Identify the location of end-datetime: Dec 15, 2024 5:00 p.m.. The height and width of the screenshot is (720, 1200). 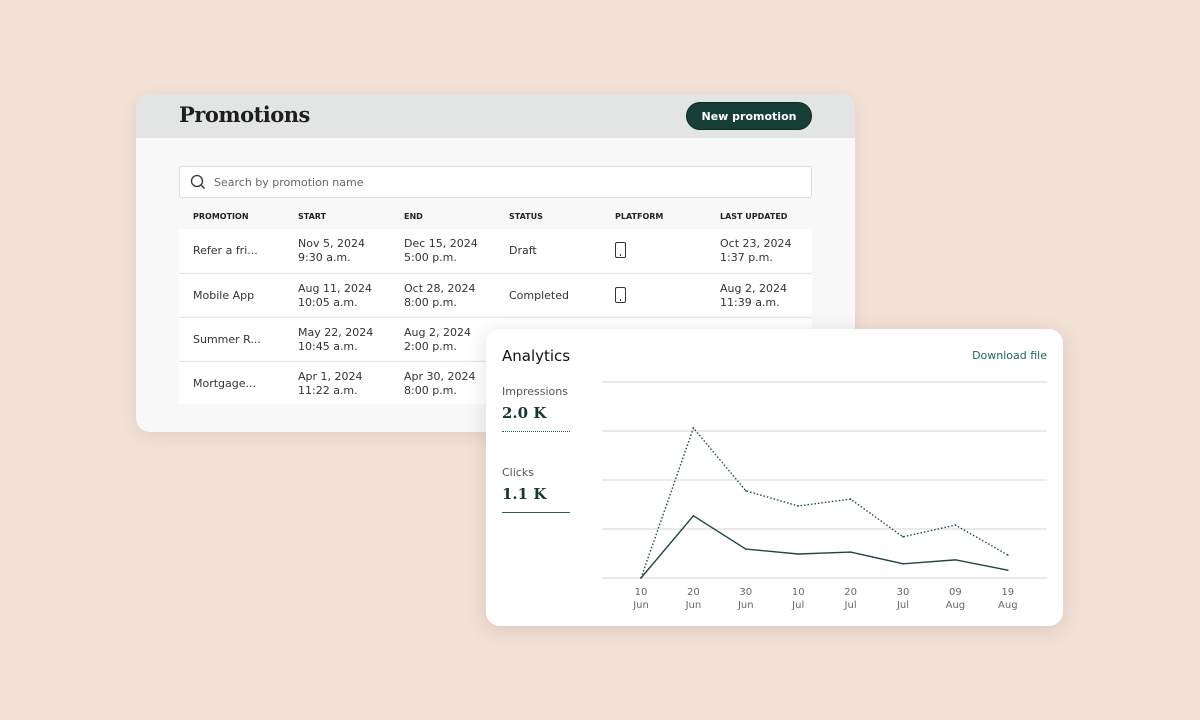
(441, 251).